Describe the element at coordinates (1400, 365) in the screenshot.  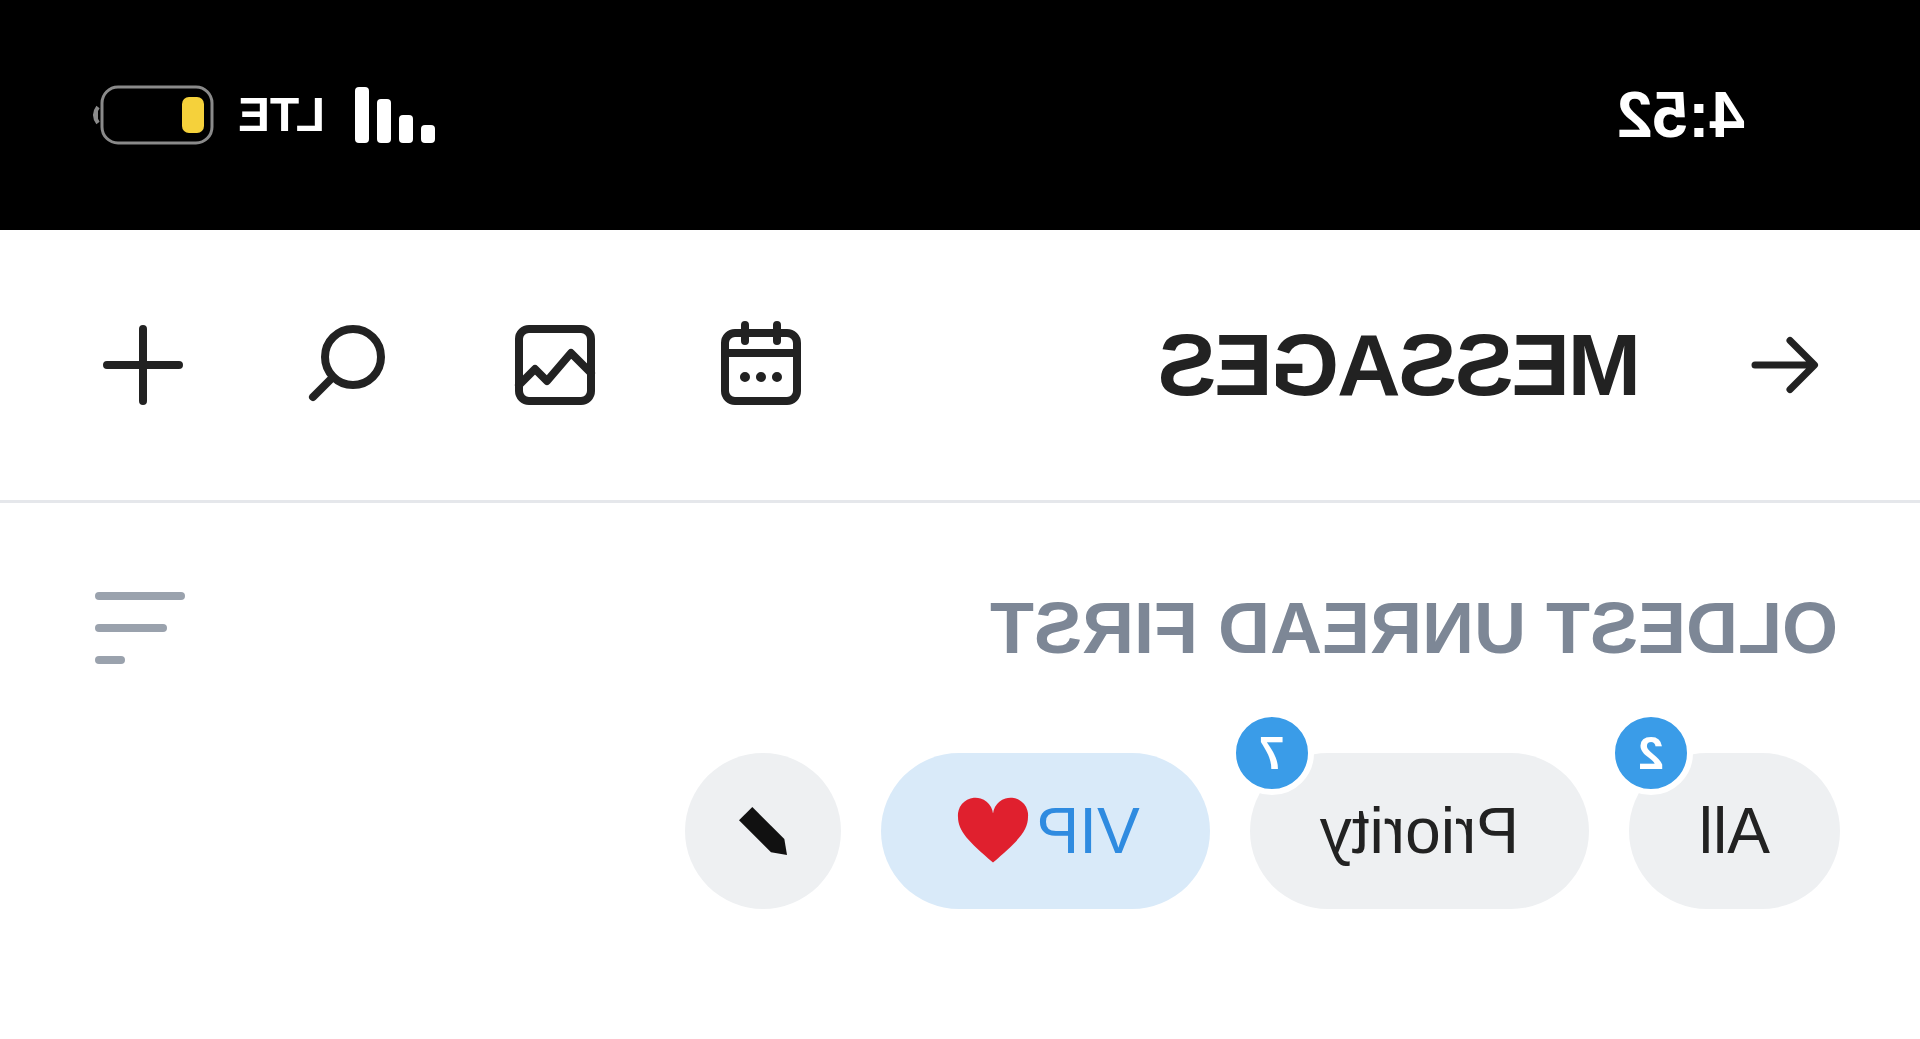
I see `page-title: MESSAGES` at that location.